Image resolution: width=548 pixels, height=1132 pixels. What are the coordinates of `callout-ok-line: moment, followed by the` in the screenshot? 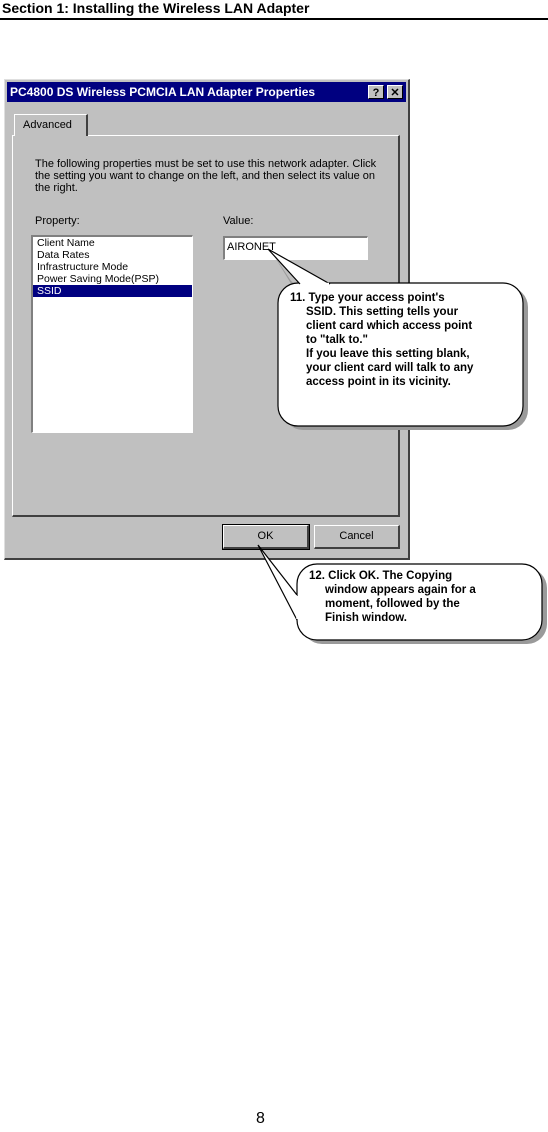 It's located at (392, 604).